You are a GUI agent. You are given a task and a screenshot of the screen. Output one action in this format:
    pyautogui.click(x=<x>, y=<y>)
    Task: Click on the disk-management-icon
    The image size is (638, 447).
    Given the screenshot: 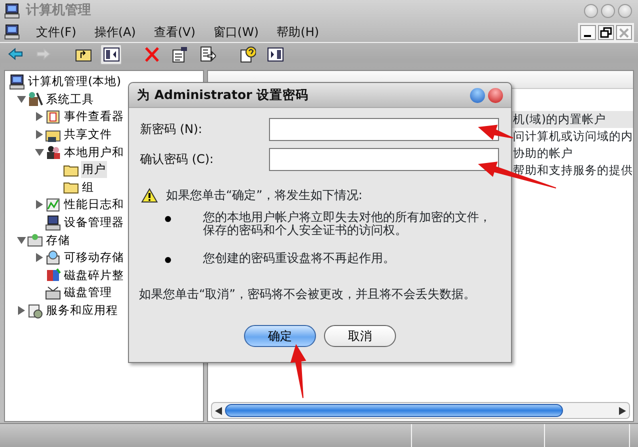 What is the action you would take?
    pyautogui.click(x=53, y=292)
    